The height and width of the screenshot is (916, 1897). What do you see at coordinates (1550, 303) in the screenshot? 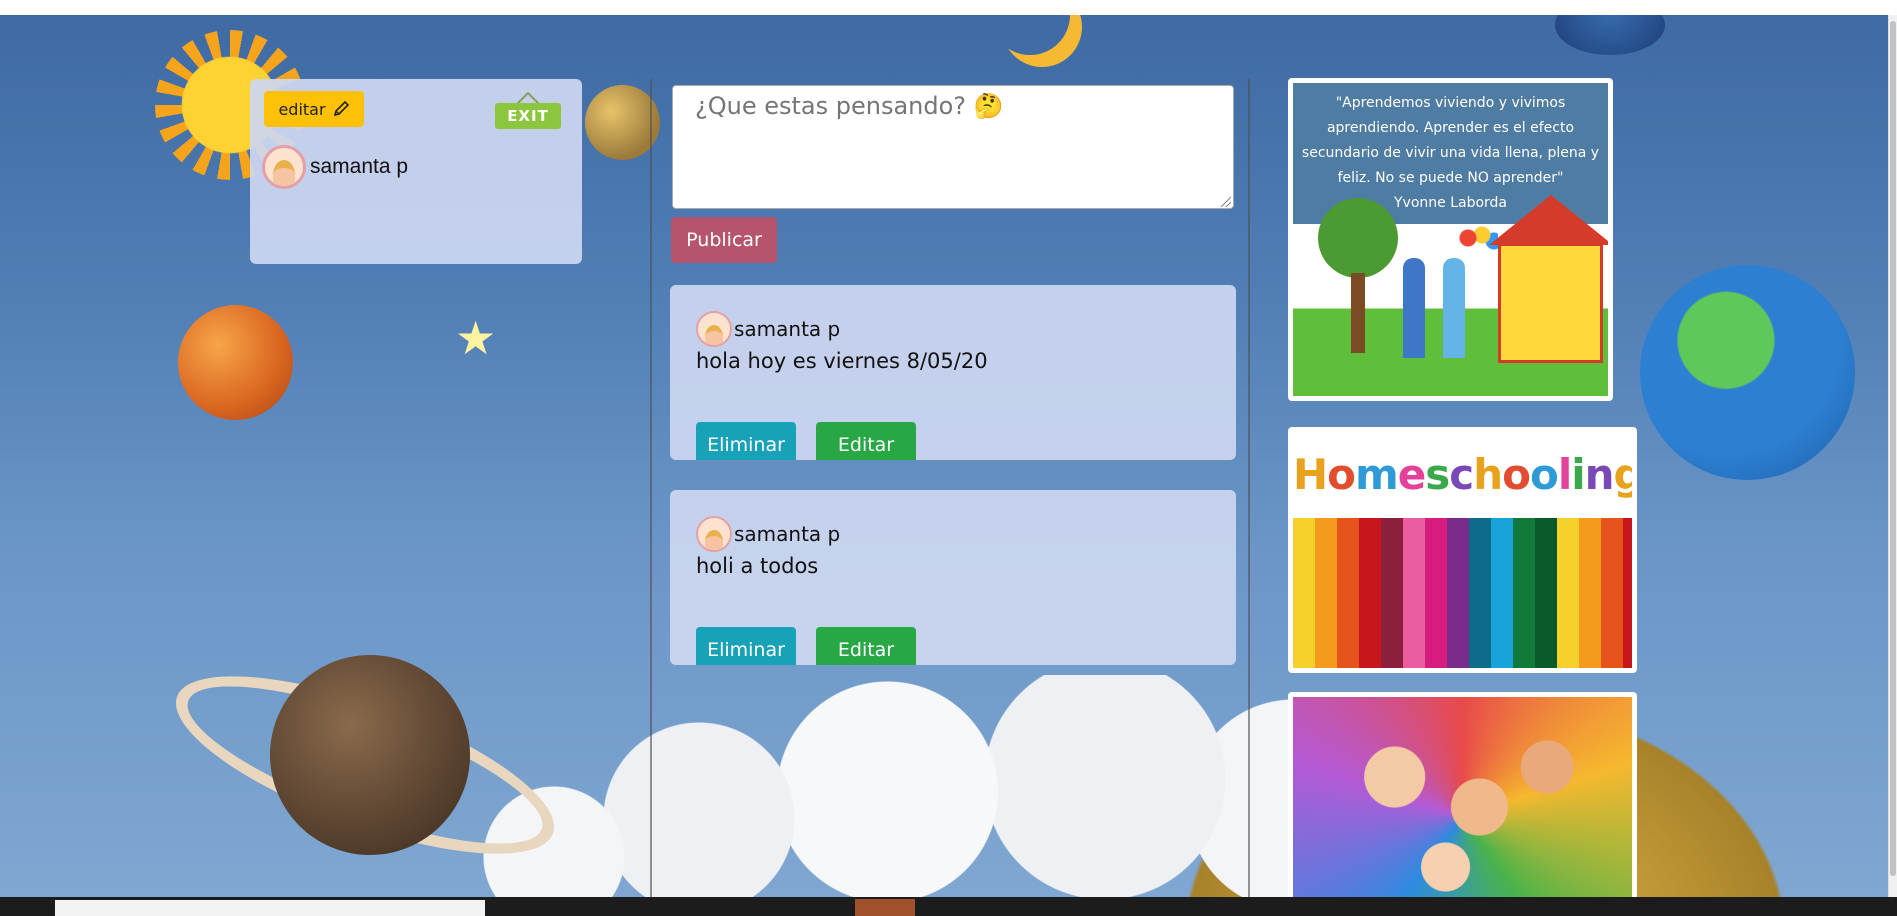
I see `house-drawing` at bounding box center [1550, 303].